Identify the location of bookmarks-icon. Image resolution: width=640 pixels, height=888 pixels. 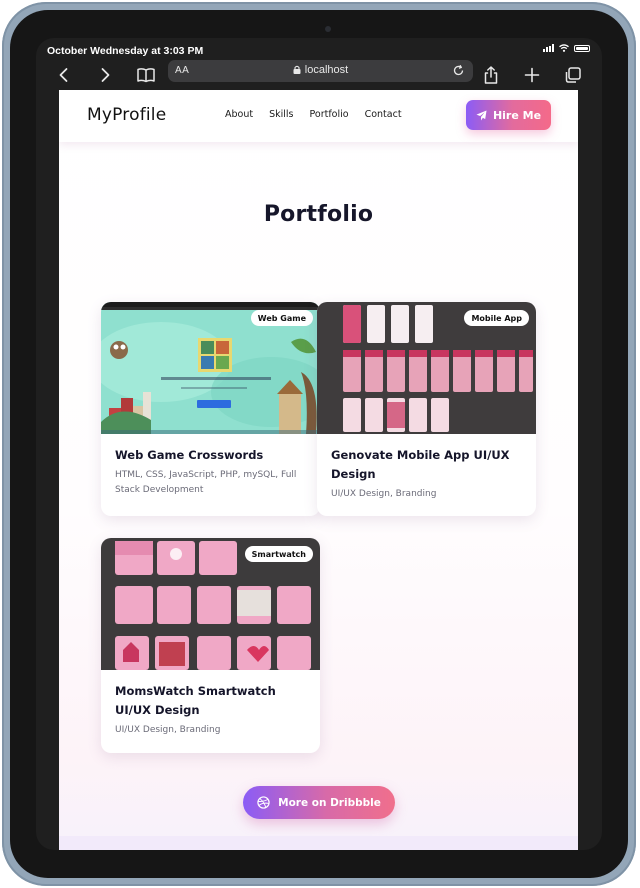
(146, 75).